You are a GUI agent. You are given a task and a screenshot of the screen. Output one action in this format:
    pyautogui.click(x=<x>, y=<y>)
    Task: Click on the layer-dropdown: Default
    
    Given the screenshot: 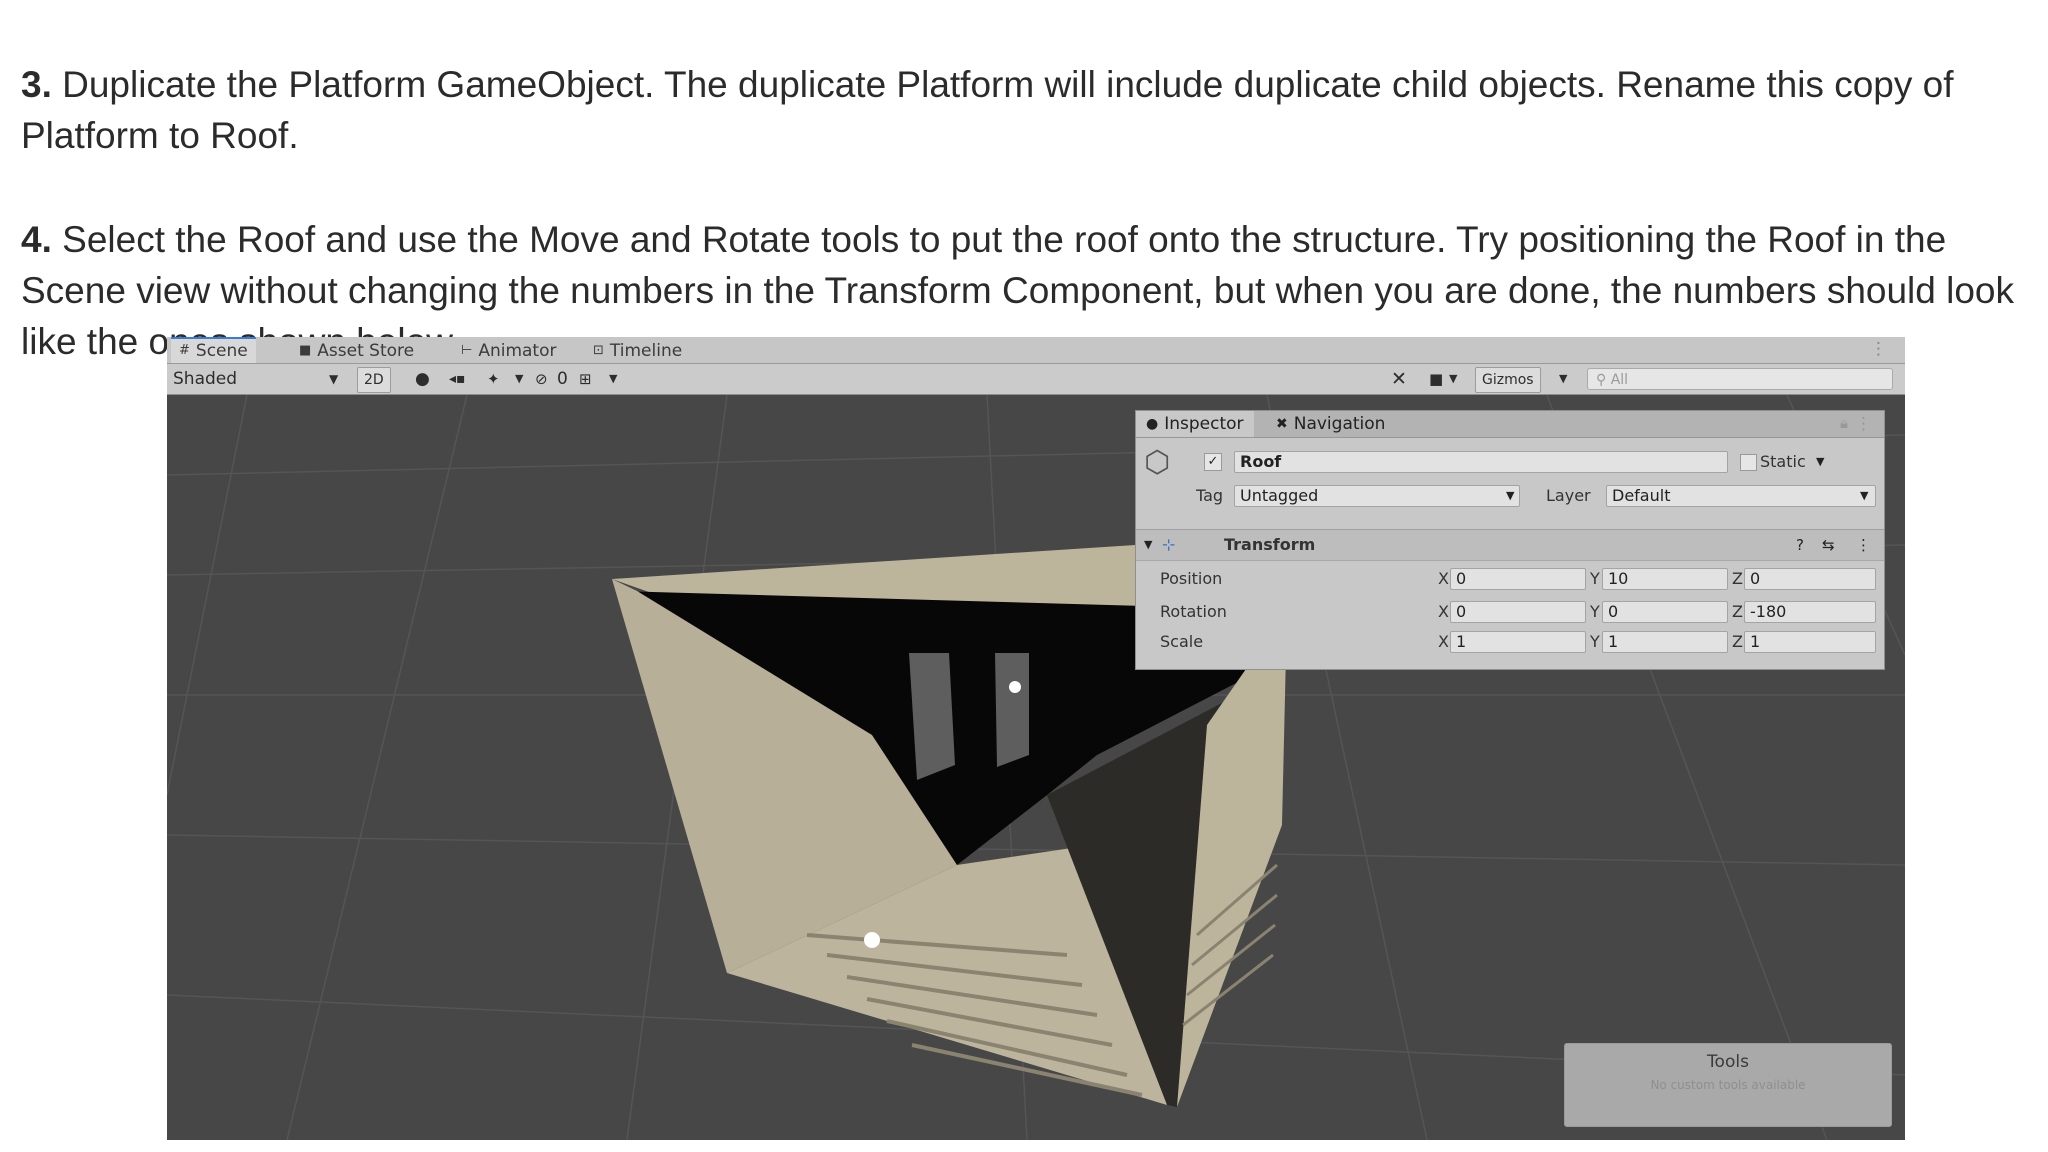 What is the action you would take?
    pyautogui.click(x=1741, y=496)
    